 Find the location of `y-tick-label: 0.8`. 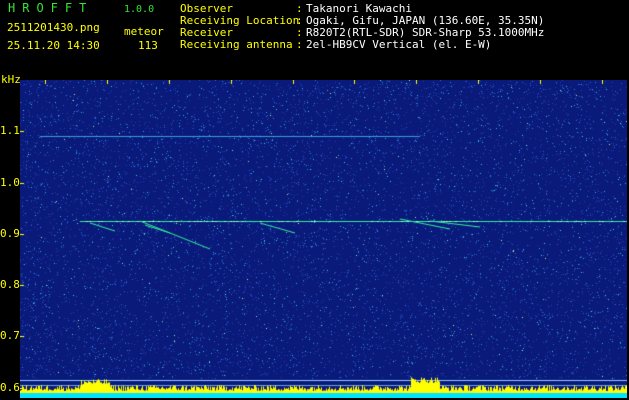

y-tick-label: 0.8 is located at coordinates (10, 285).